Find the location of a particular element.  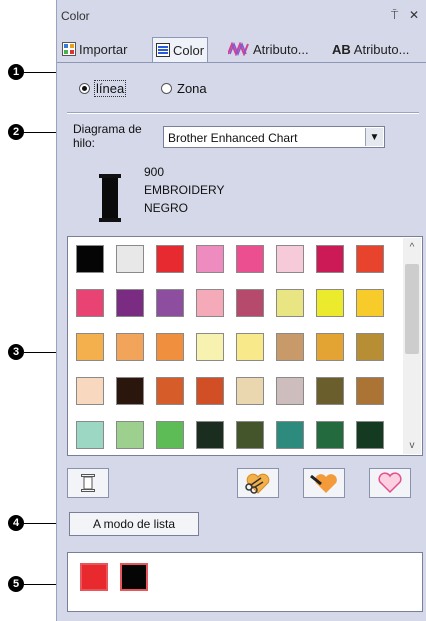

color-icon is located at coordinates (163, 50).